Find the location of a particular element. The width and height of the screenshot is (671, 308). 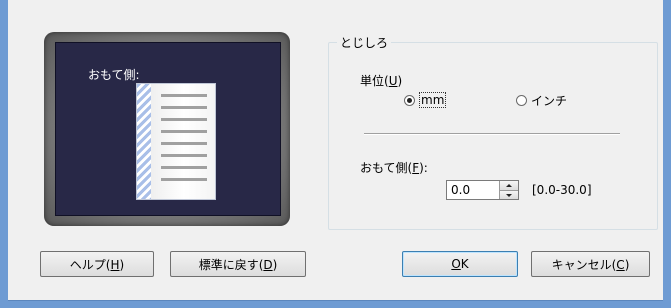

divider is located at coordinates (492, 134).